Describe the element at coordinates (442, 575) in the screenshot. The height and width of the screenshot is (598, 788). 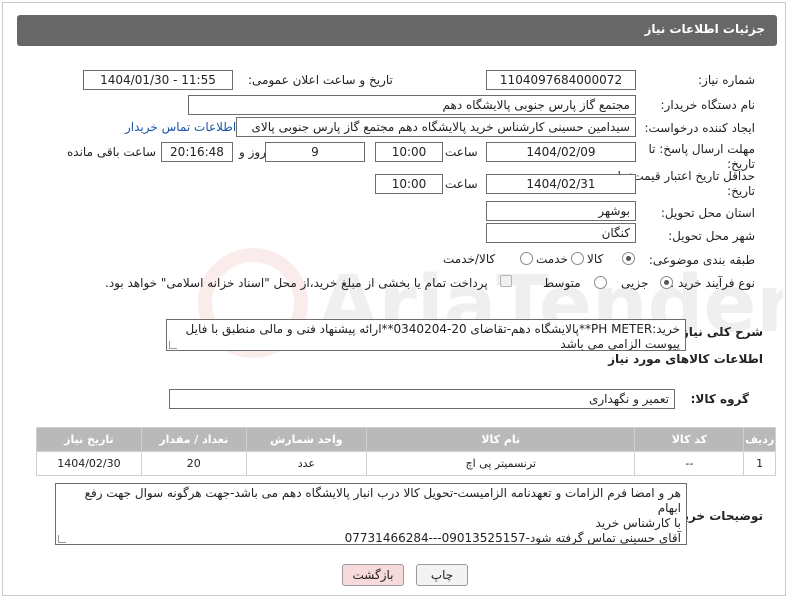
I see `print-button: چاپ` at that location.